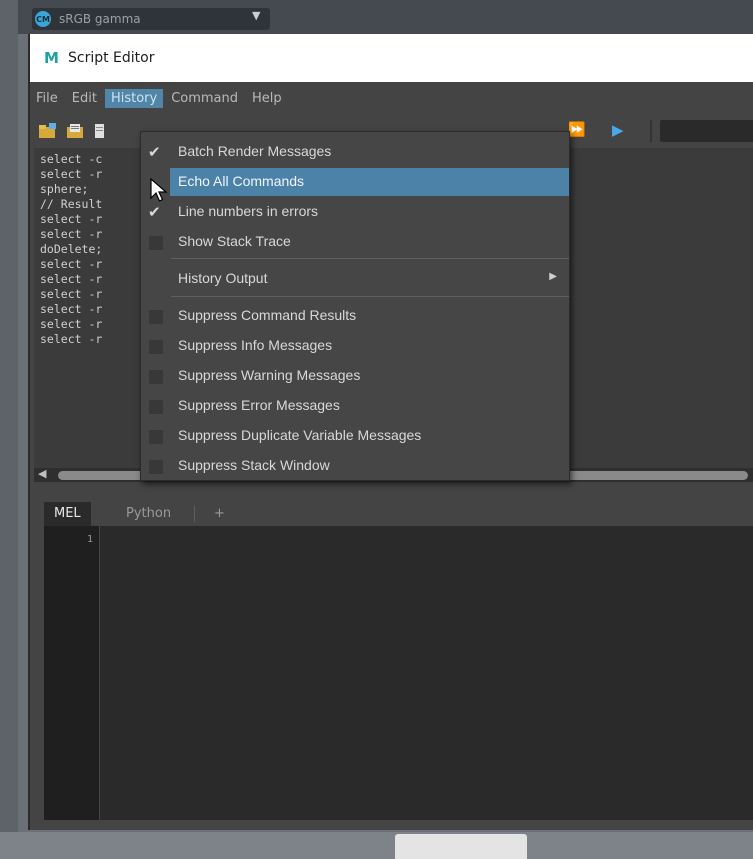 The image size is (753, 859). I want to click on tab-python: Python, so click(148, 514).